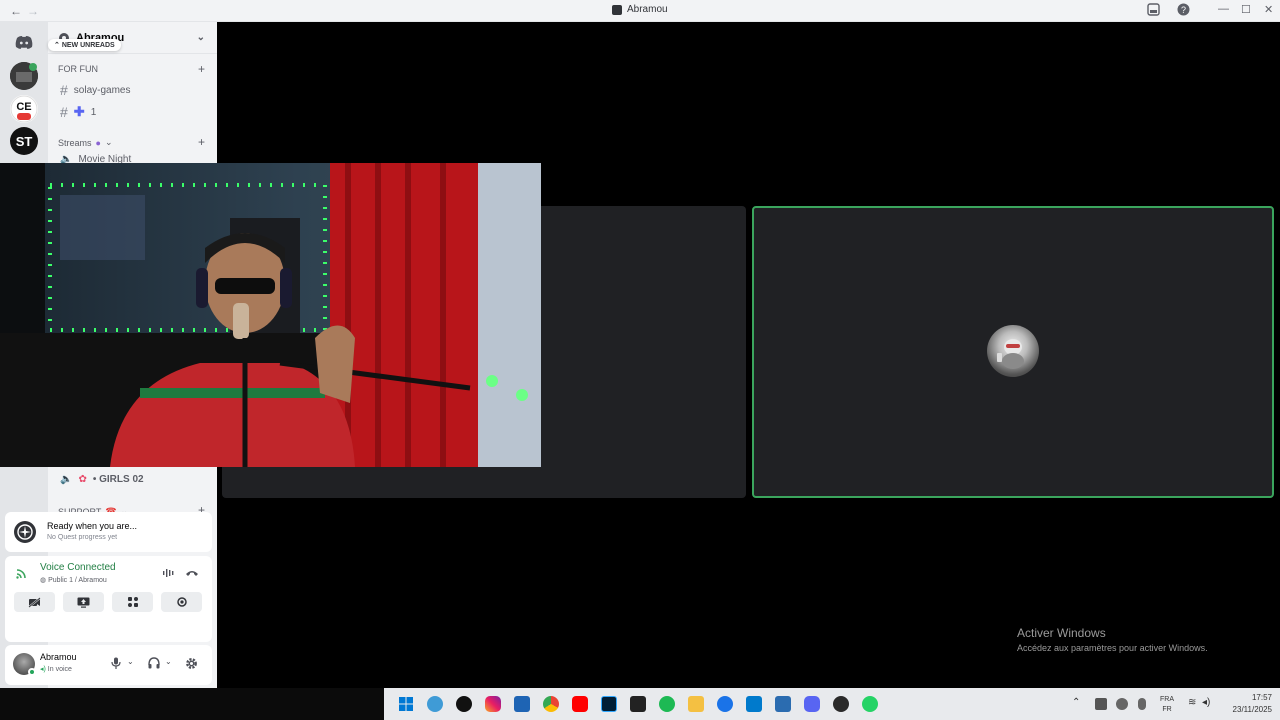 The image size is (1280, 720). I want to click on channel-girls: 🔈 ✿ • GIRLS 02, so click(102, 479).